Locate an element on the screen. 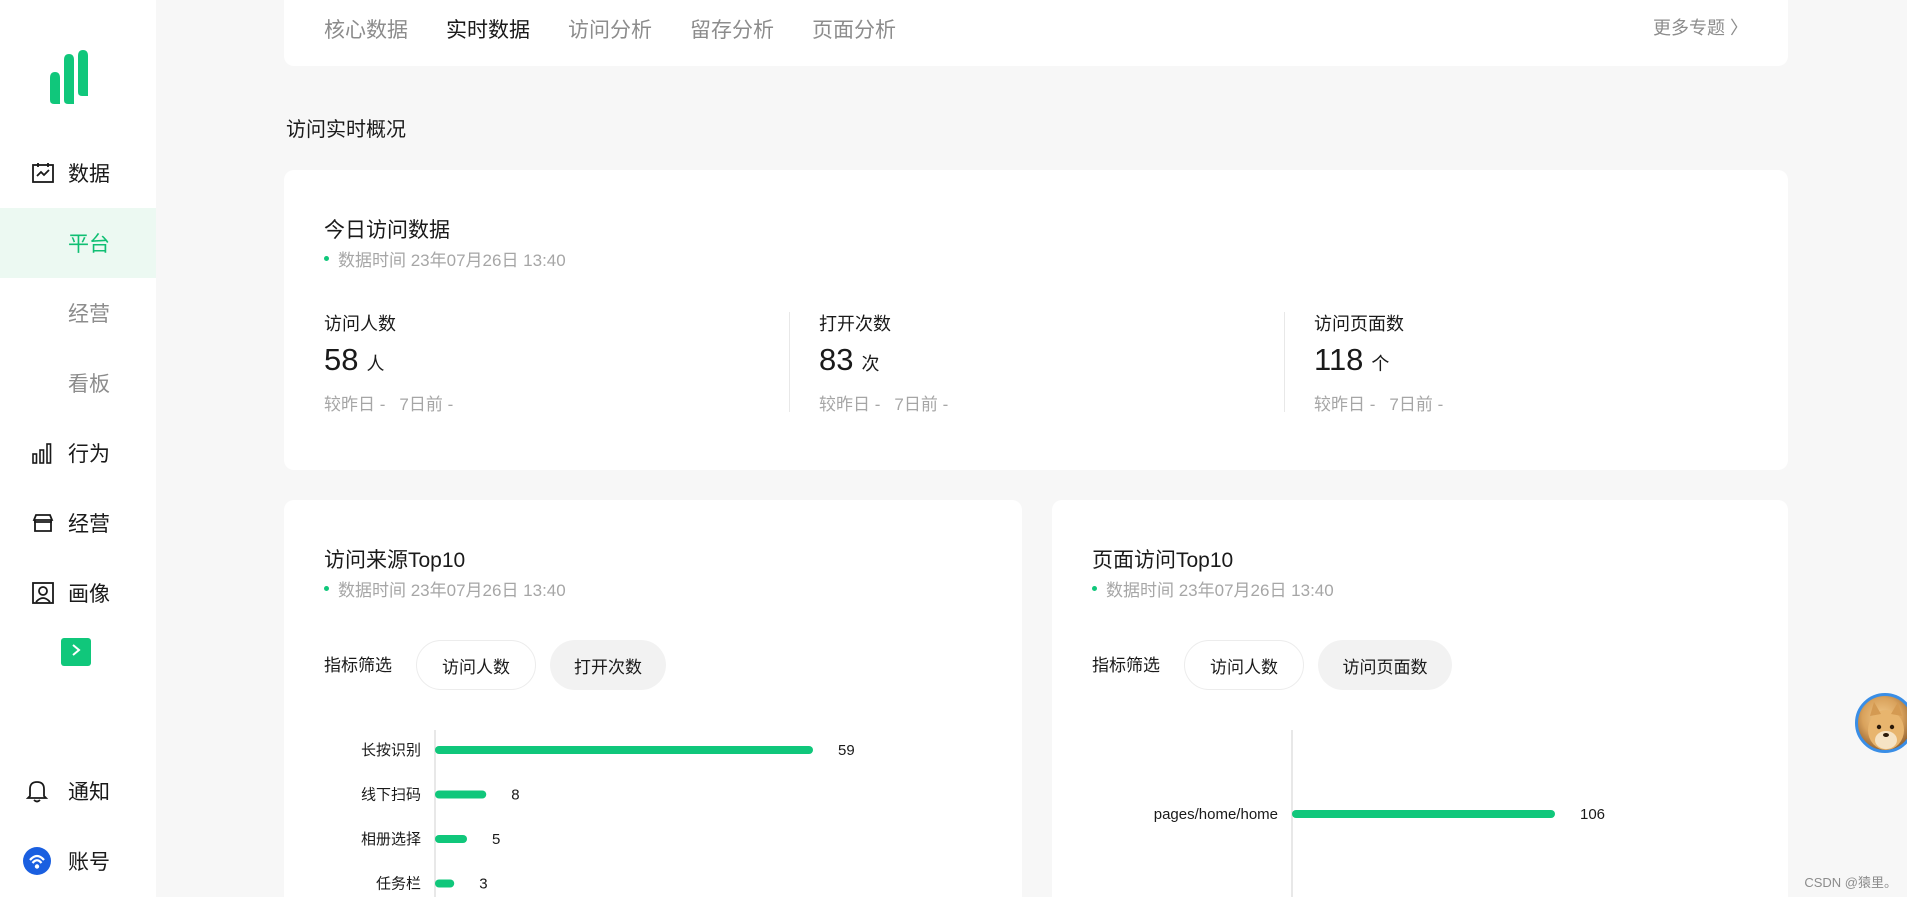 The image size is (1907, 897). chart-category-label: 长按识别 is located at coordinates (391, 750).